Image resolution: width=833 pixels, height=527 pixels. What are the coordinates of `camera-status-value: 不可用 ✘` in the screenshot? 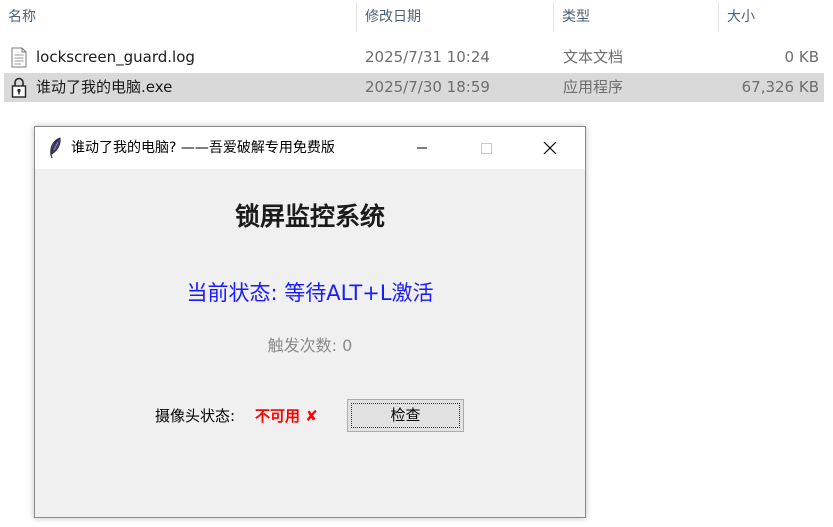 It's located at (286, 416).